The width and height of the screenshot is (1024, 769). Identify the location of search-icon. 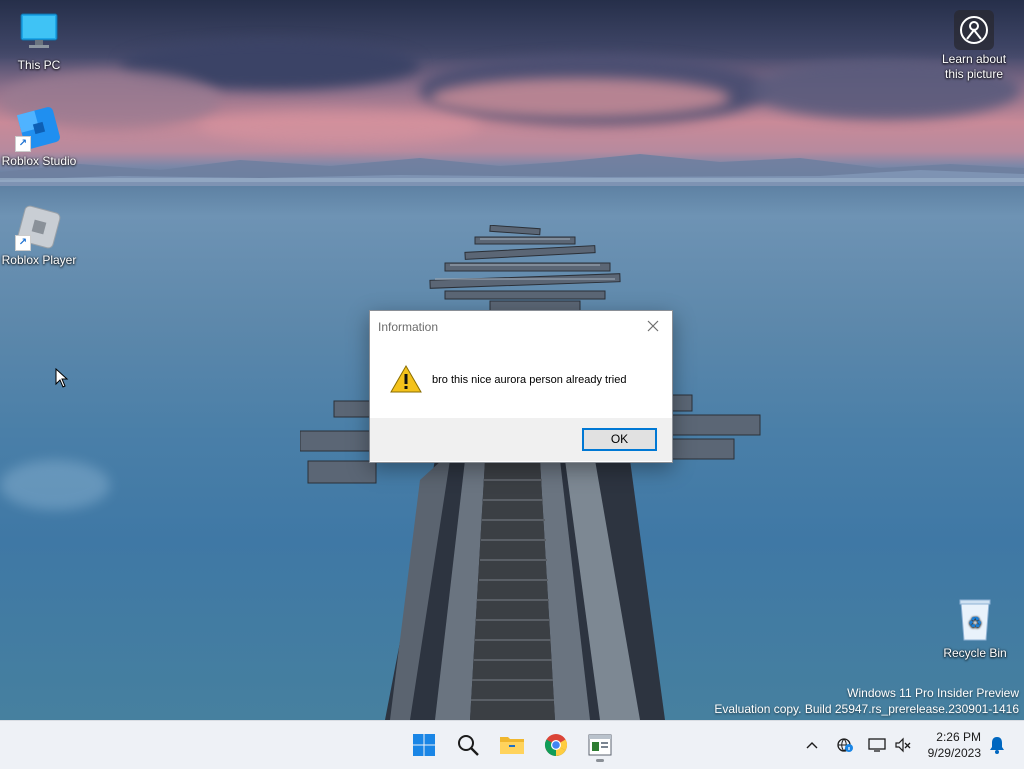
(468, 745).